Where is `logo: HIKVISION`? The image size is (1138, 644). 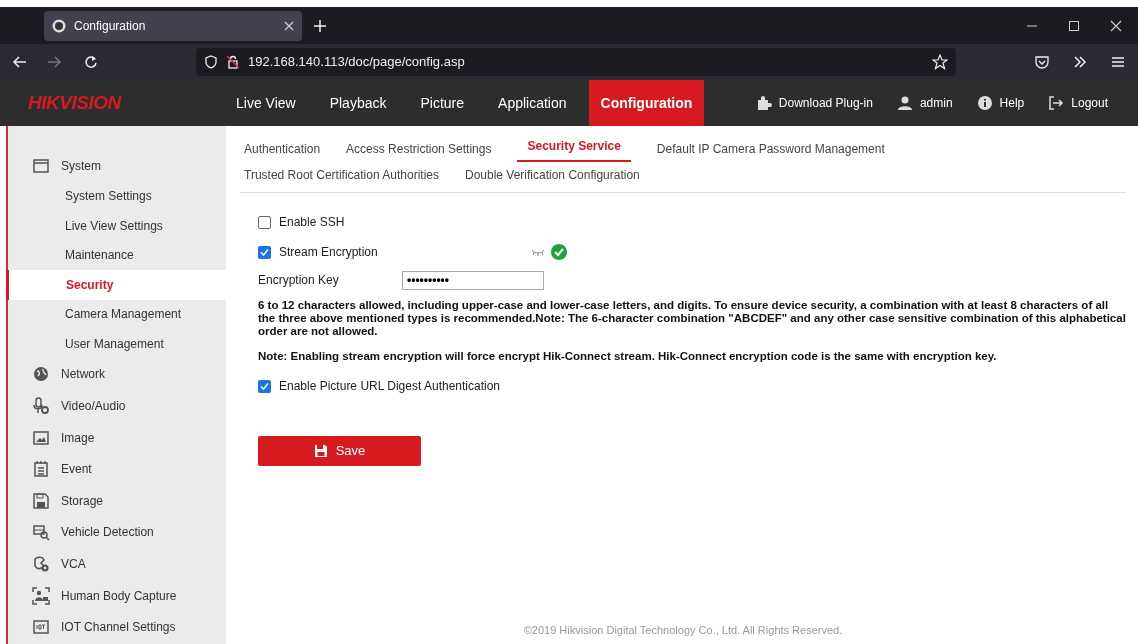
logo: HIKVISION is located at coordinates (75, 102).